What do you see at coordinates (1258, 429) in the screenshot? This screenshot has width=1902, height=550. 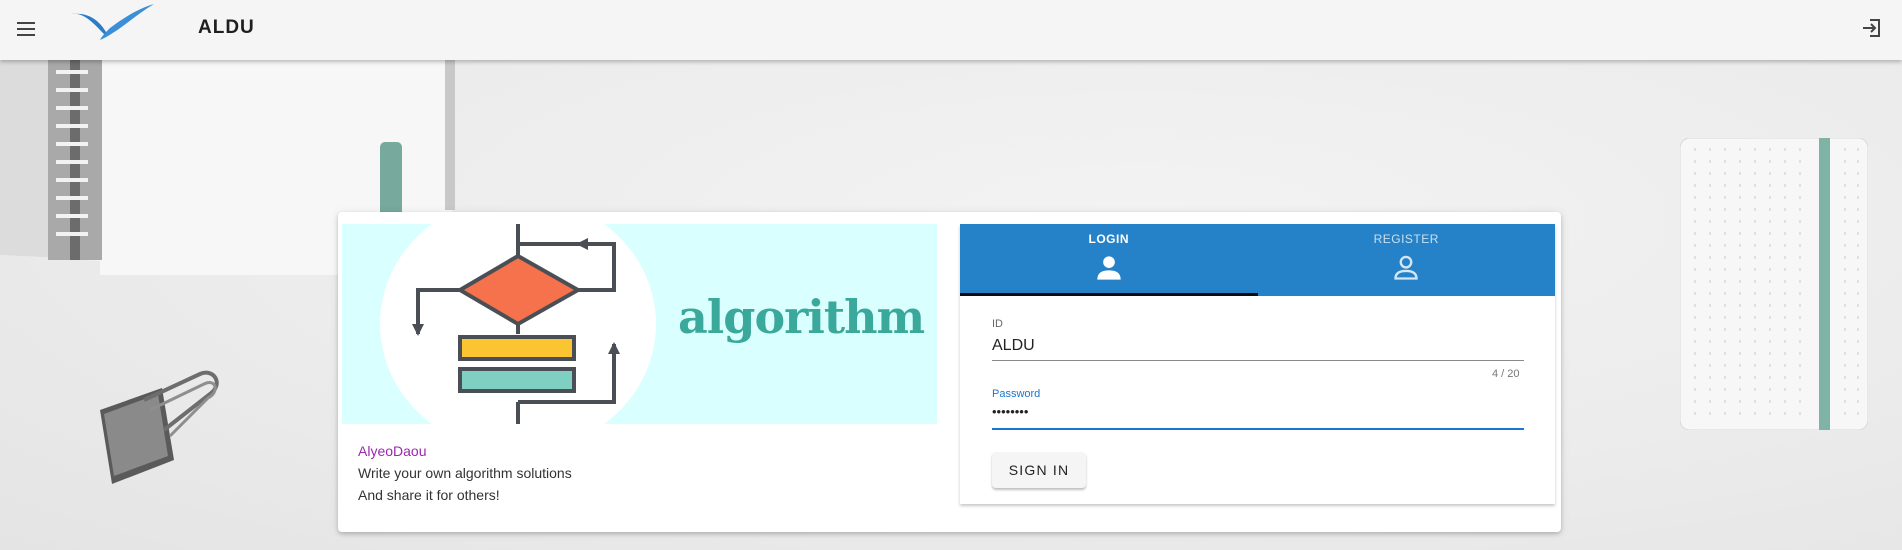 I see `password-underline` at bounding box center [1258, 429].